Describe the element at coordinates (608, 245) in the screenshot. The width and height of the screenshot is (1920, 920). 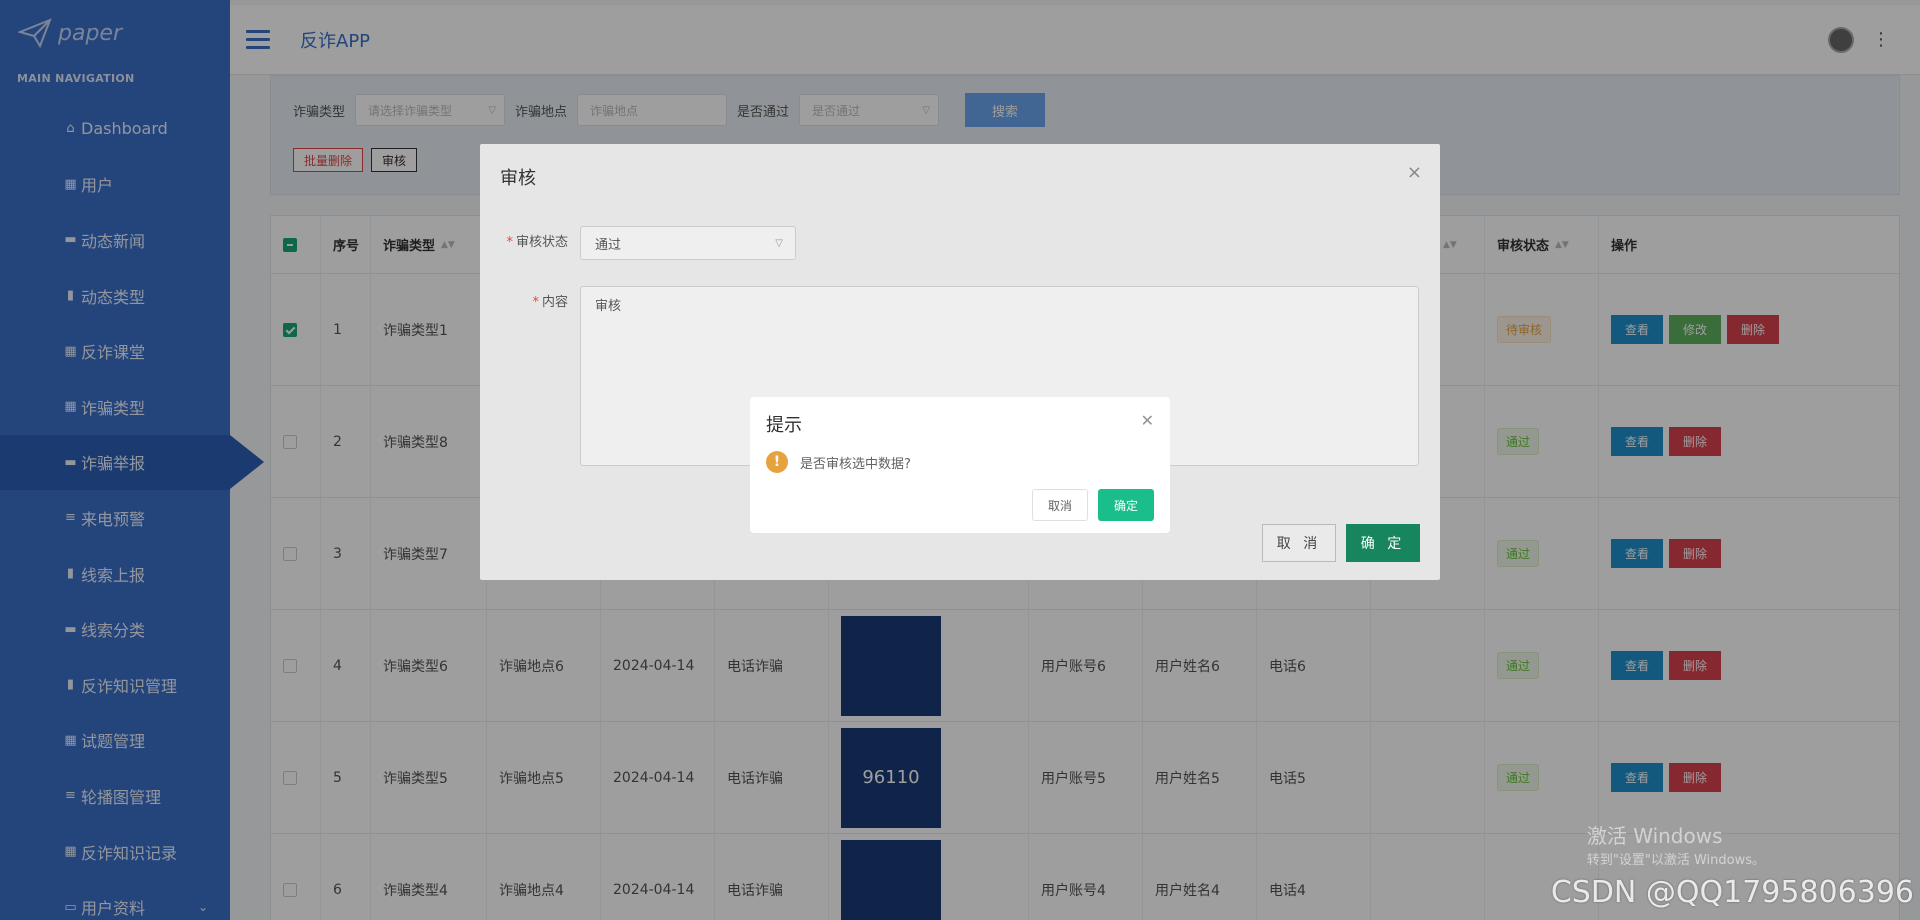
I see `review-status-value: 通过` at that location.